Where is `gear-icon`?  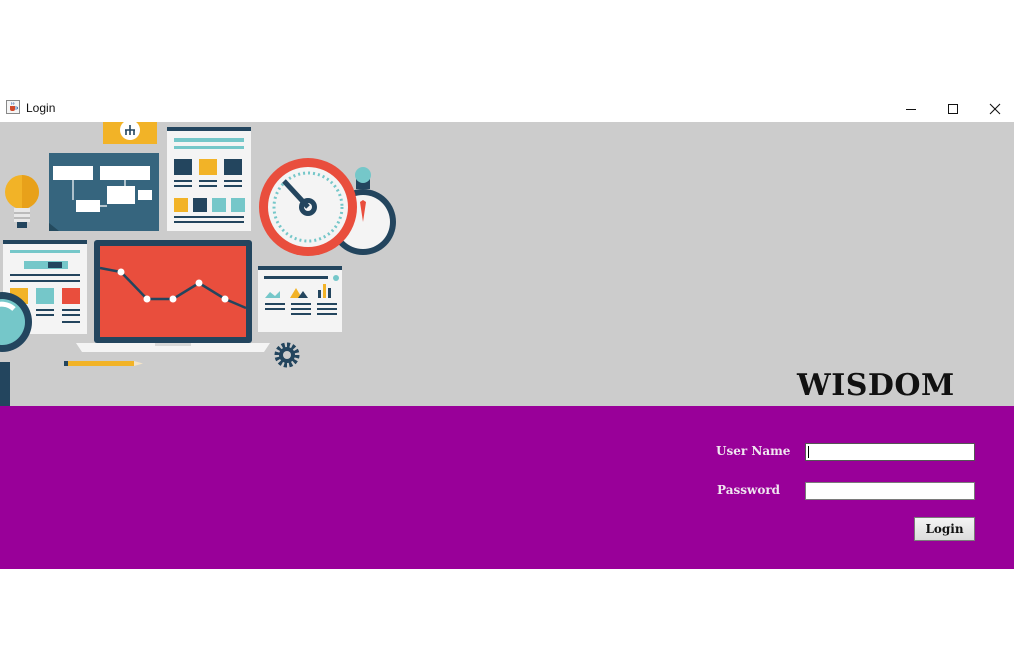 gear-icon is located at coordinates (287, 355).